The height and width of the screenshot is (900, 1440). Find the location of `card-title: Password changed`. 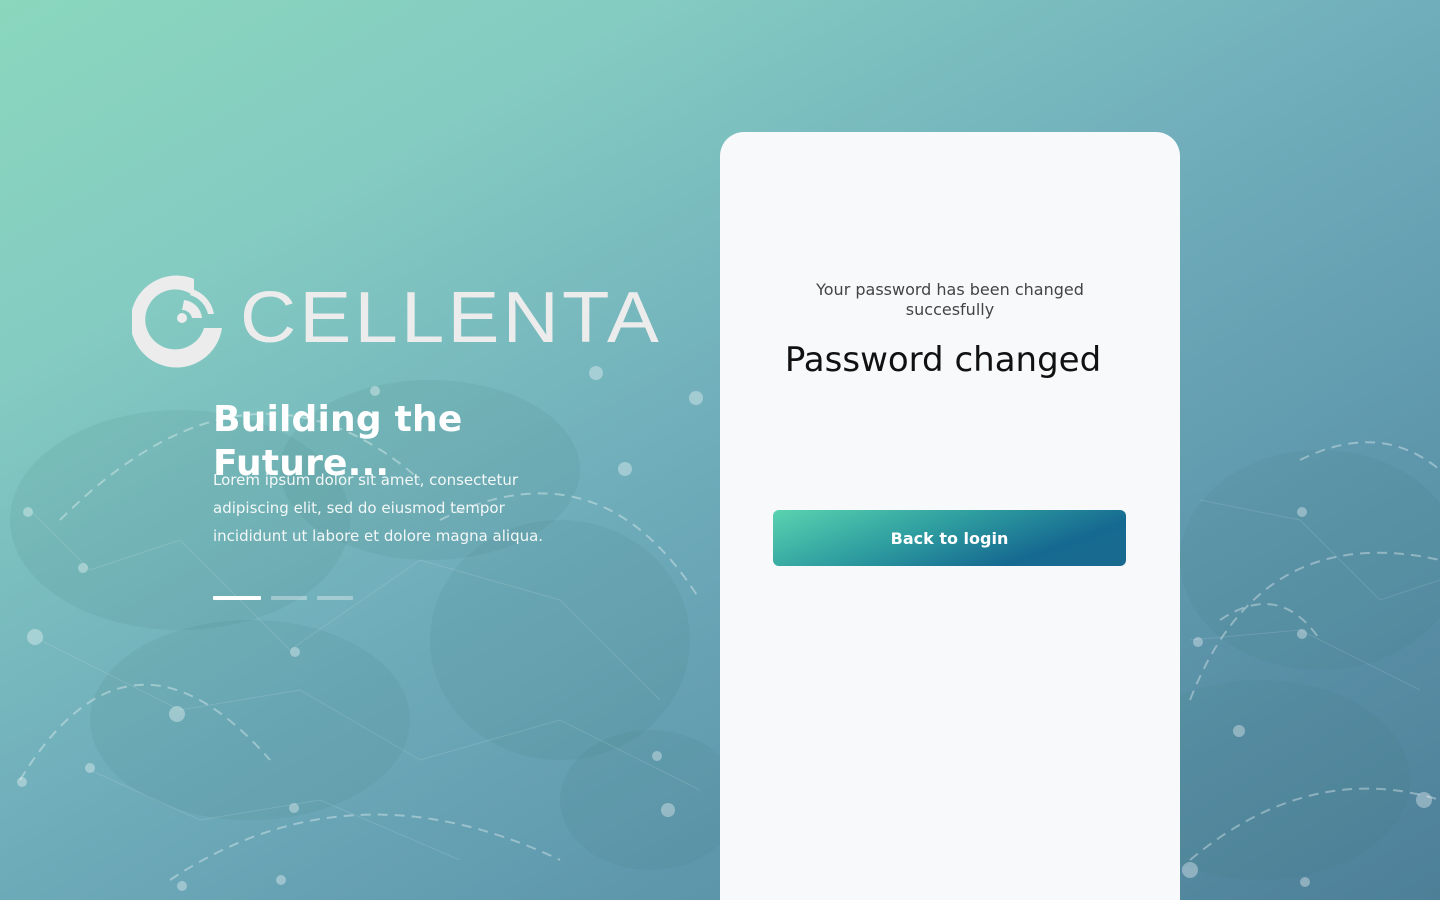

card-title: Password changed is located at coordinates (943, 360).